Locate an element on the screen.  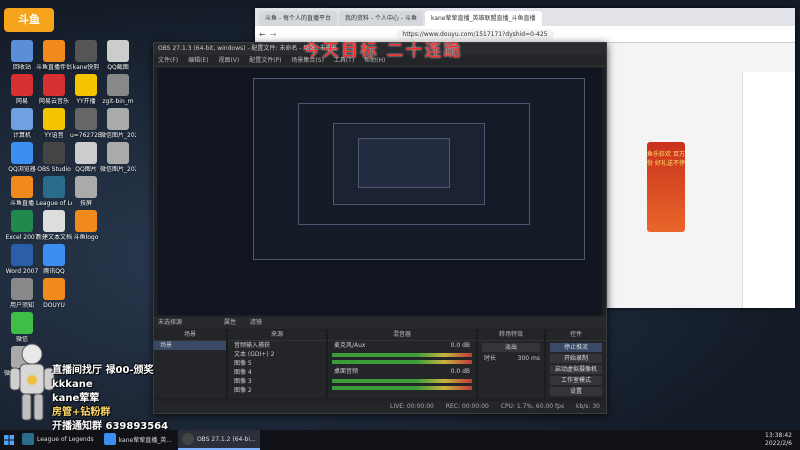
volume-meter is located at coordinates (402, 381).